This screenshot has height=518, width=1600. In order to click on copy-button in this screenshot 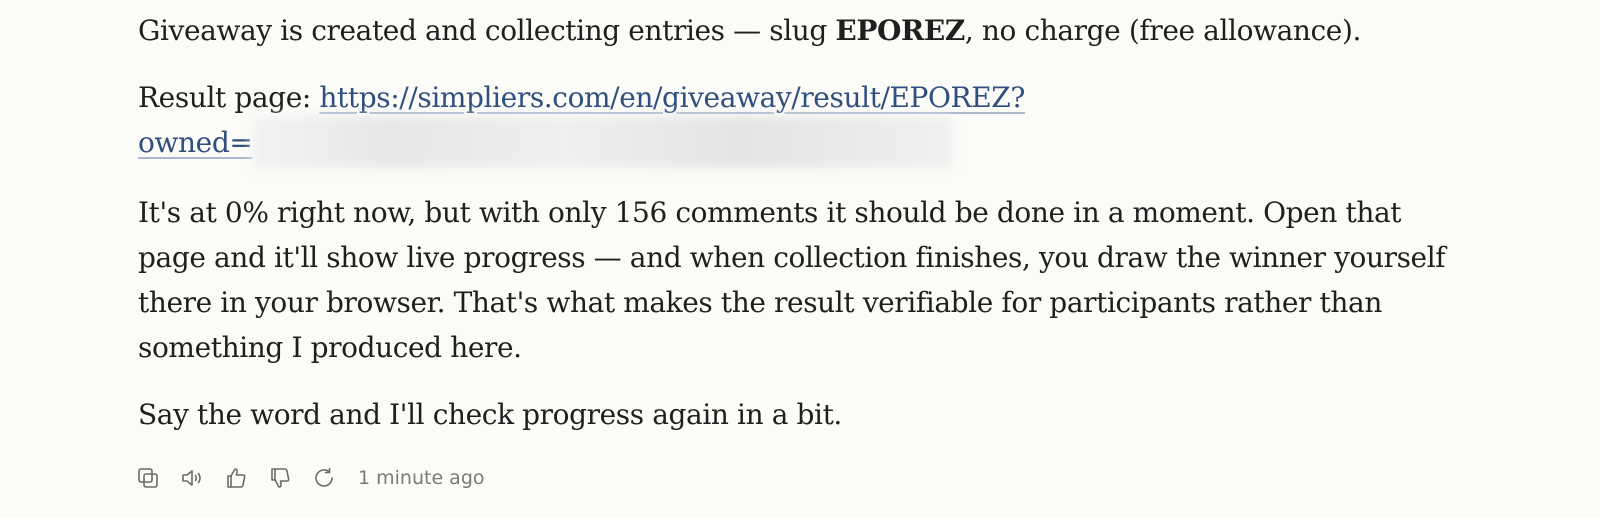, I will do `click(158, 478)`.